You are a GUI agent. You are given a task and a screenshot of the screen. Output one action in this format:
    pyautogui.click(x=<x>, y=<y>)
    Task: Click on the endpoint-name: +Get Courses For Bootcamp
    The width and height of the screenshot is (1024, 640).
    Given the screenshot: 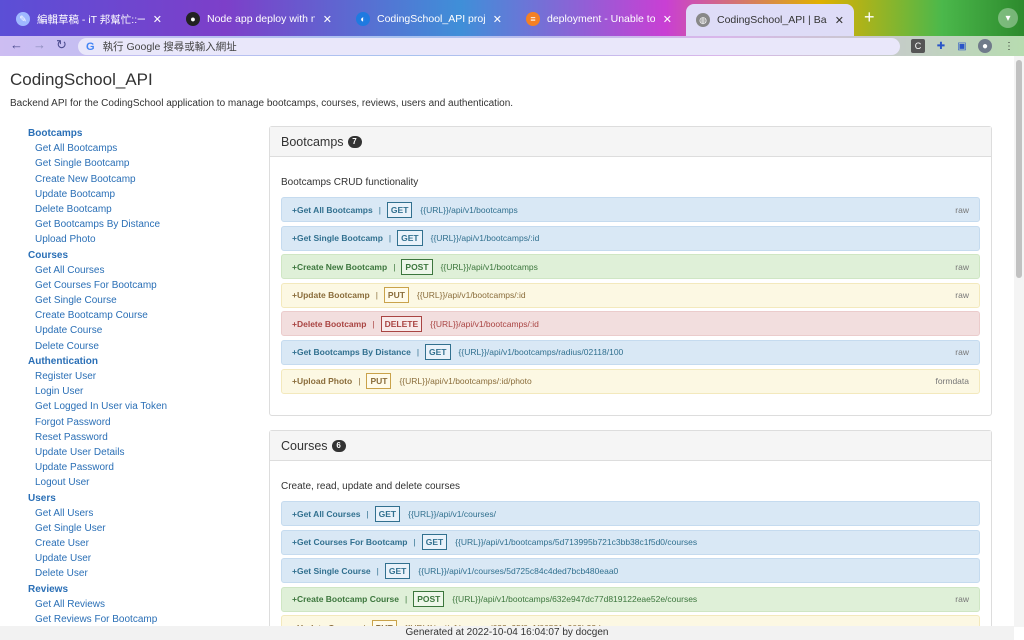 What is the action you would take?
    pyautogui.click(x=350, y=542)
    